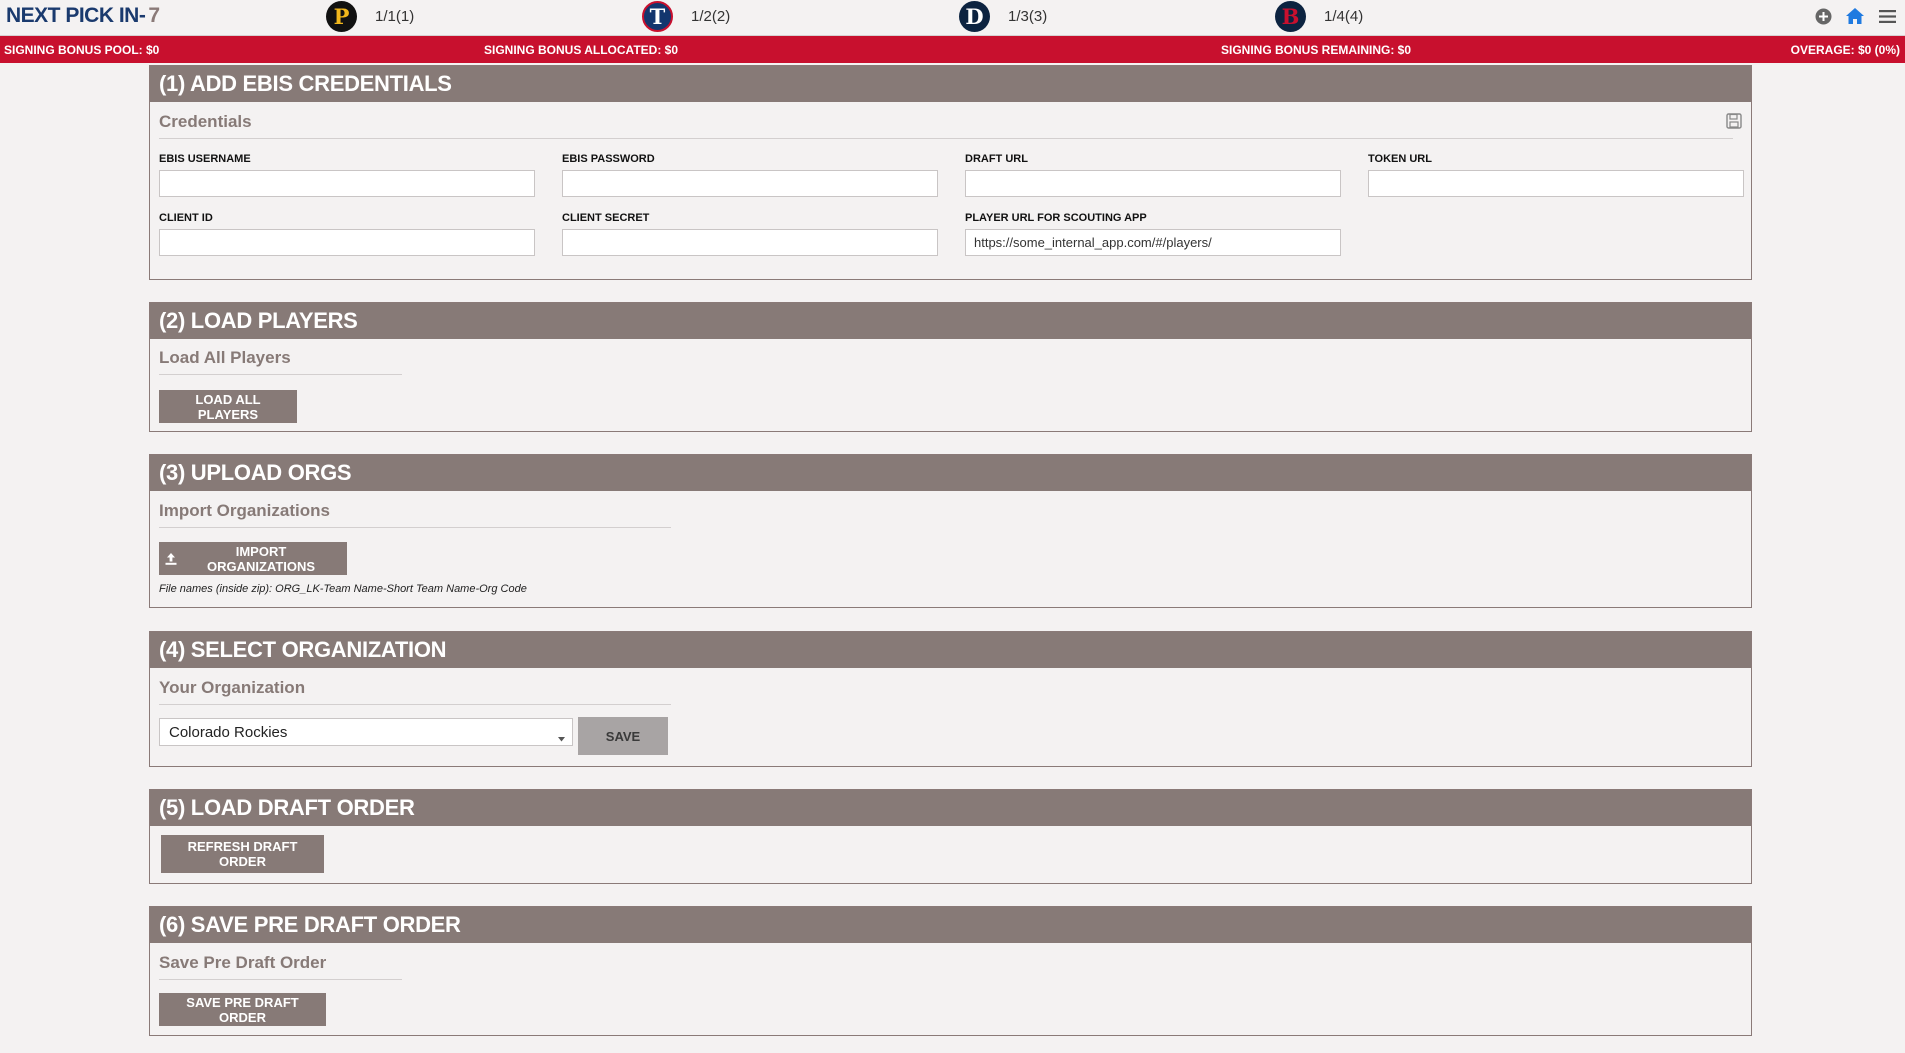 This screenshot has height=1053, width=1905. I want to click on ebis-password-input, so click(750, 183).